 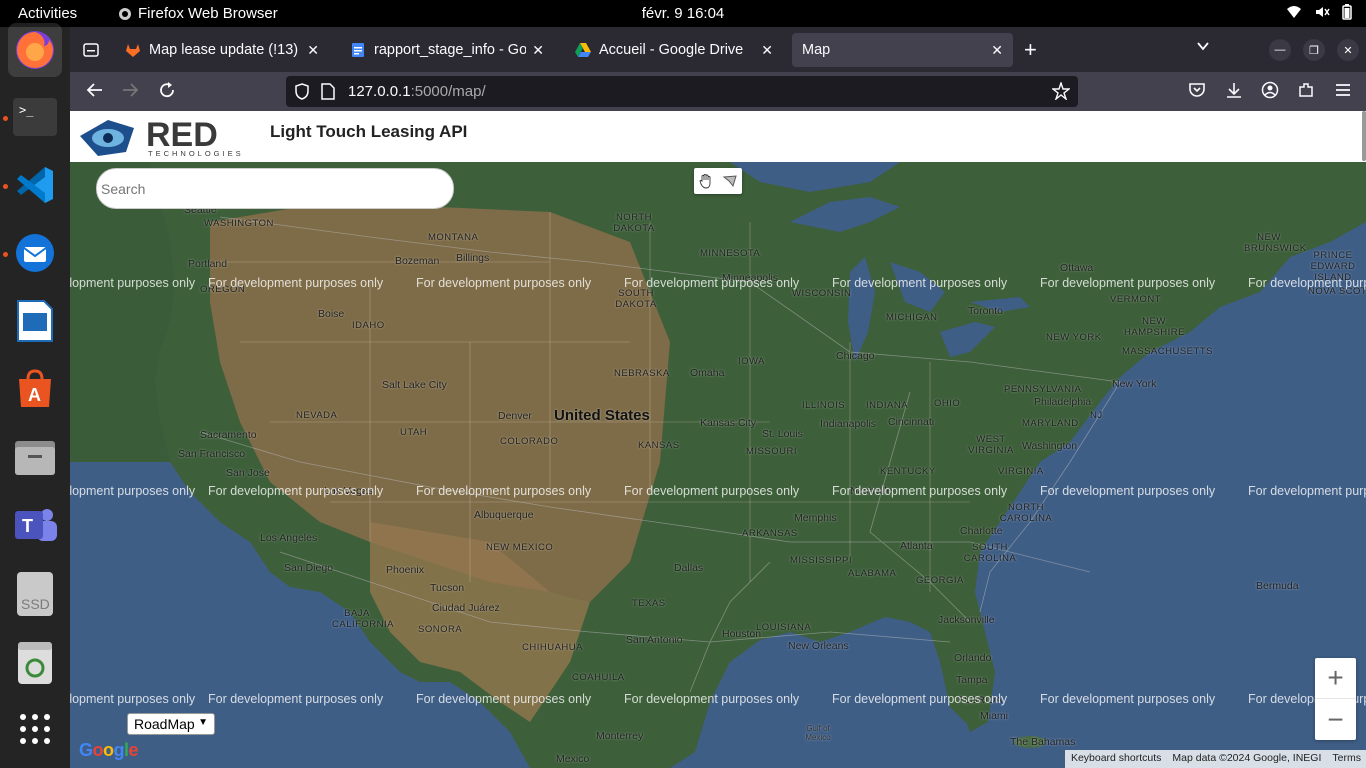 I want to click on teams-icon: T, so click(x=36, y=525).